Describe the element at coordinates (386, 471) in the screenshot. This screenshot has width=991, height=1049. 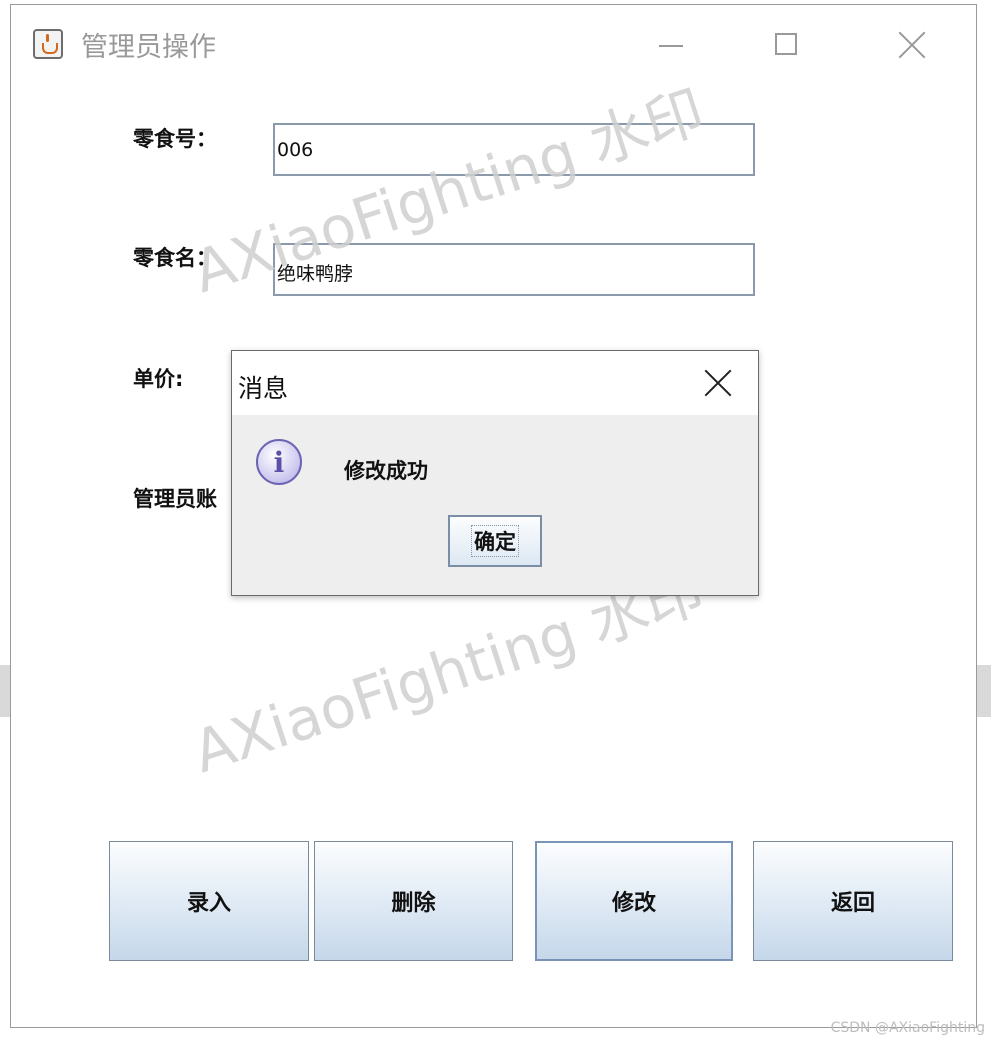
I see `dialog-message: 修改成功` at that location.